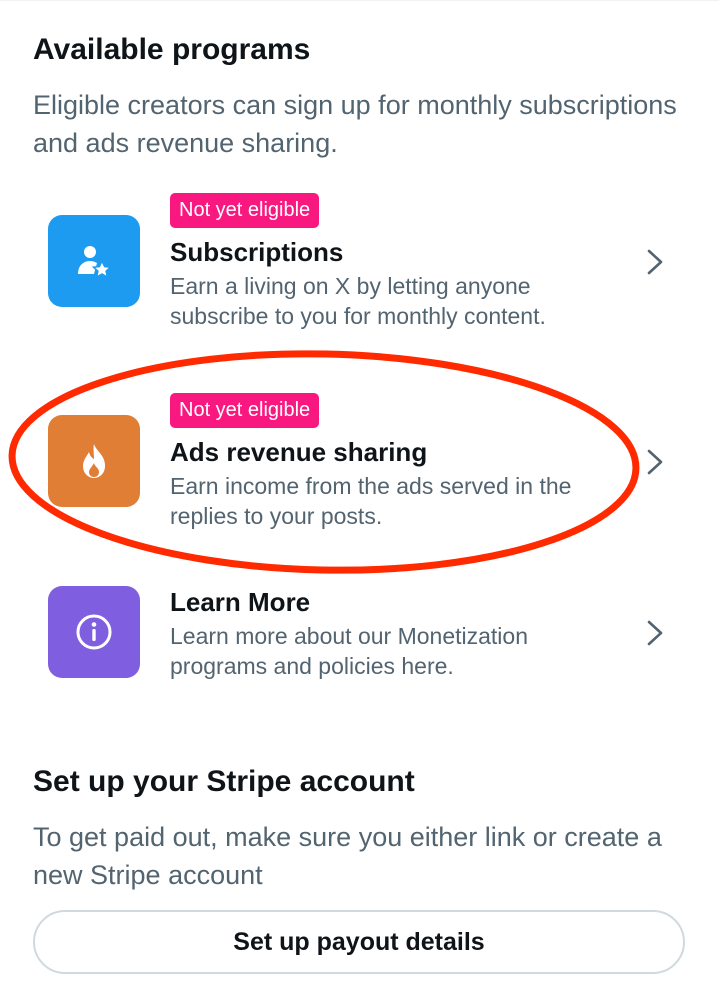 The image size is (719, 995). I want to click on program-title: Subscriptions, so click(257, 252).